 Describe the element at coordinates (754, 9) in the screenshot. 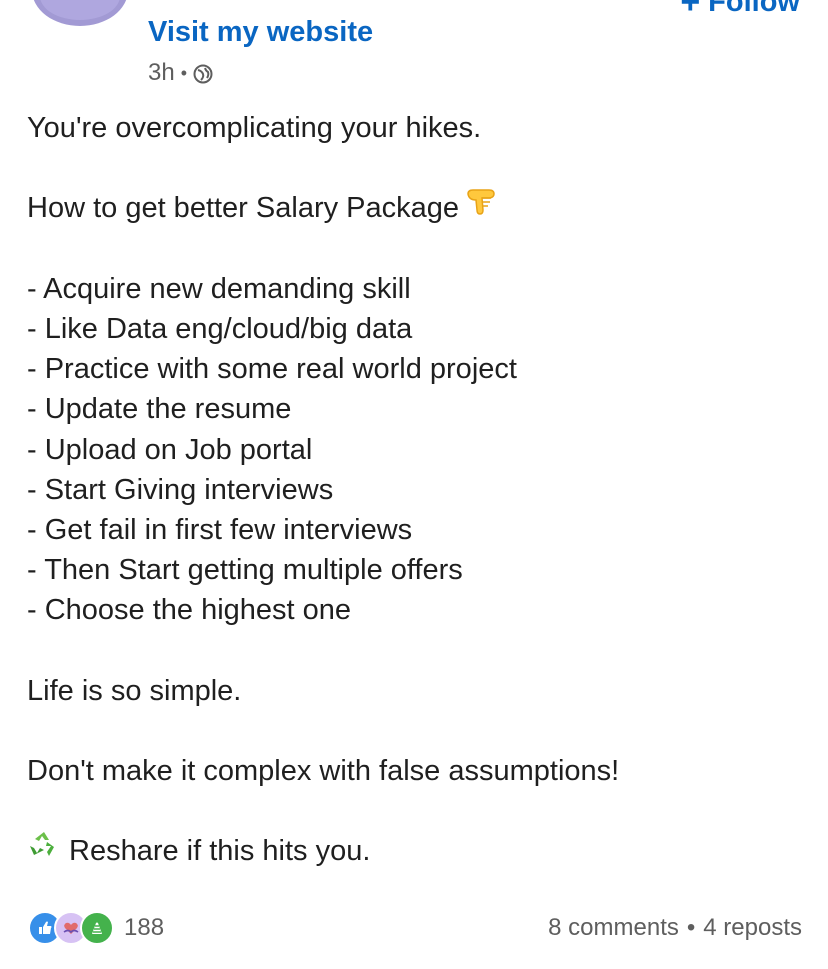

I see `follow-label: Follow` at that location.